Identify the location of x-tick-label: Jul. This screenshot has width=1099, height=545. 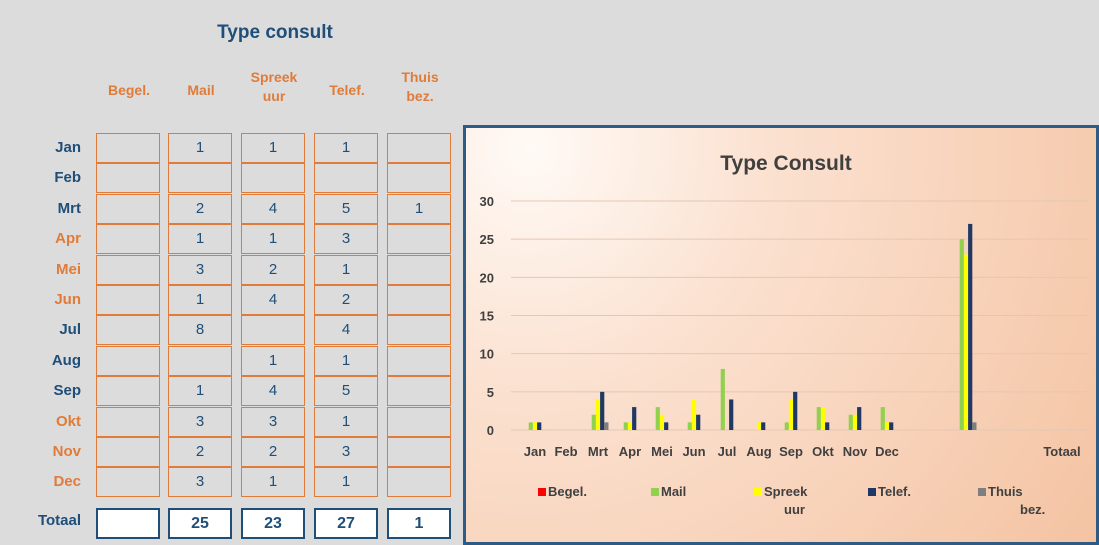
(727, 451).